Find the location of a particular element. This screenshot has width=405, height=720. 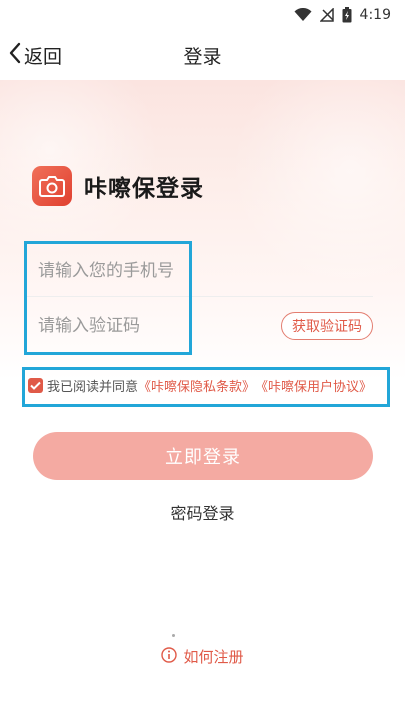

info-icon is located at coordinates (169, 656).